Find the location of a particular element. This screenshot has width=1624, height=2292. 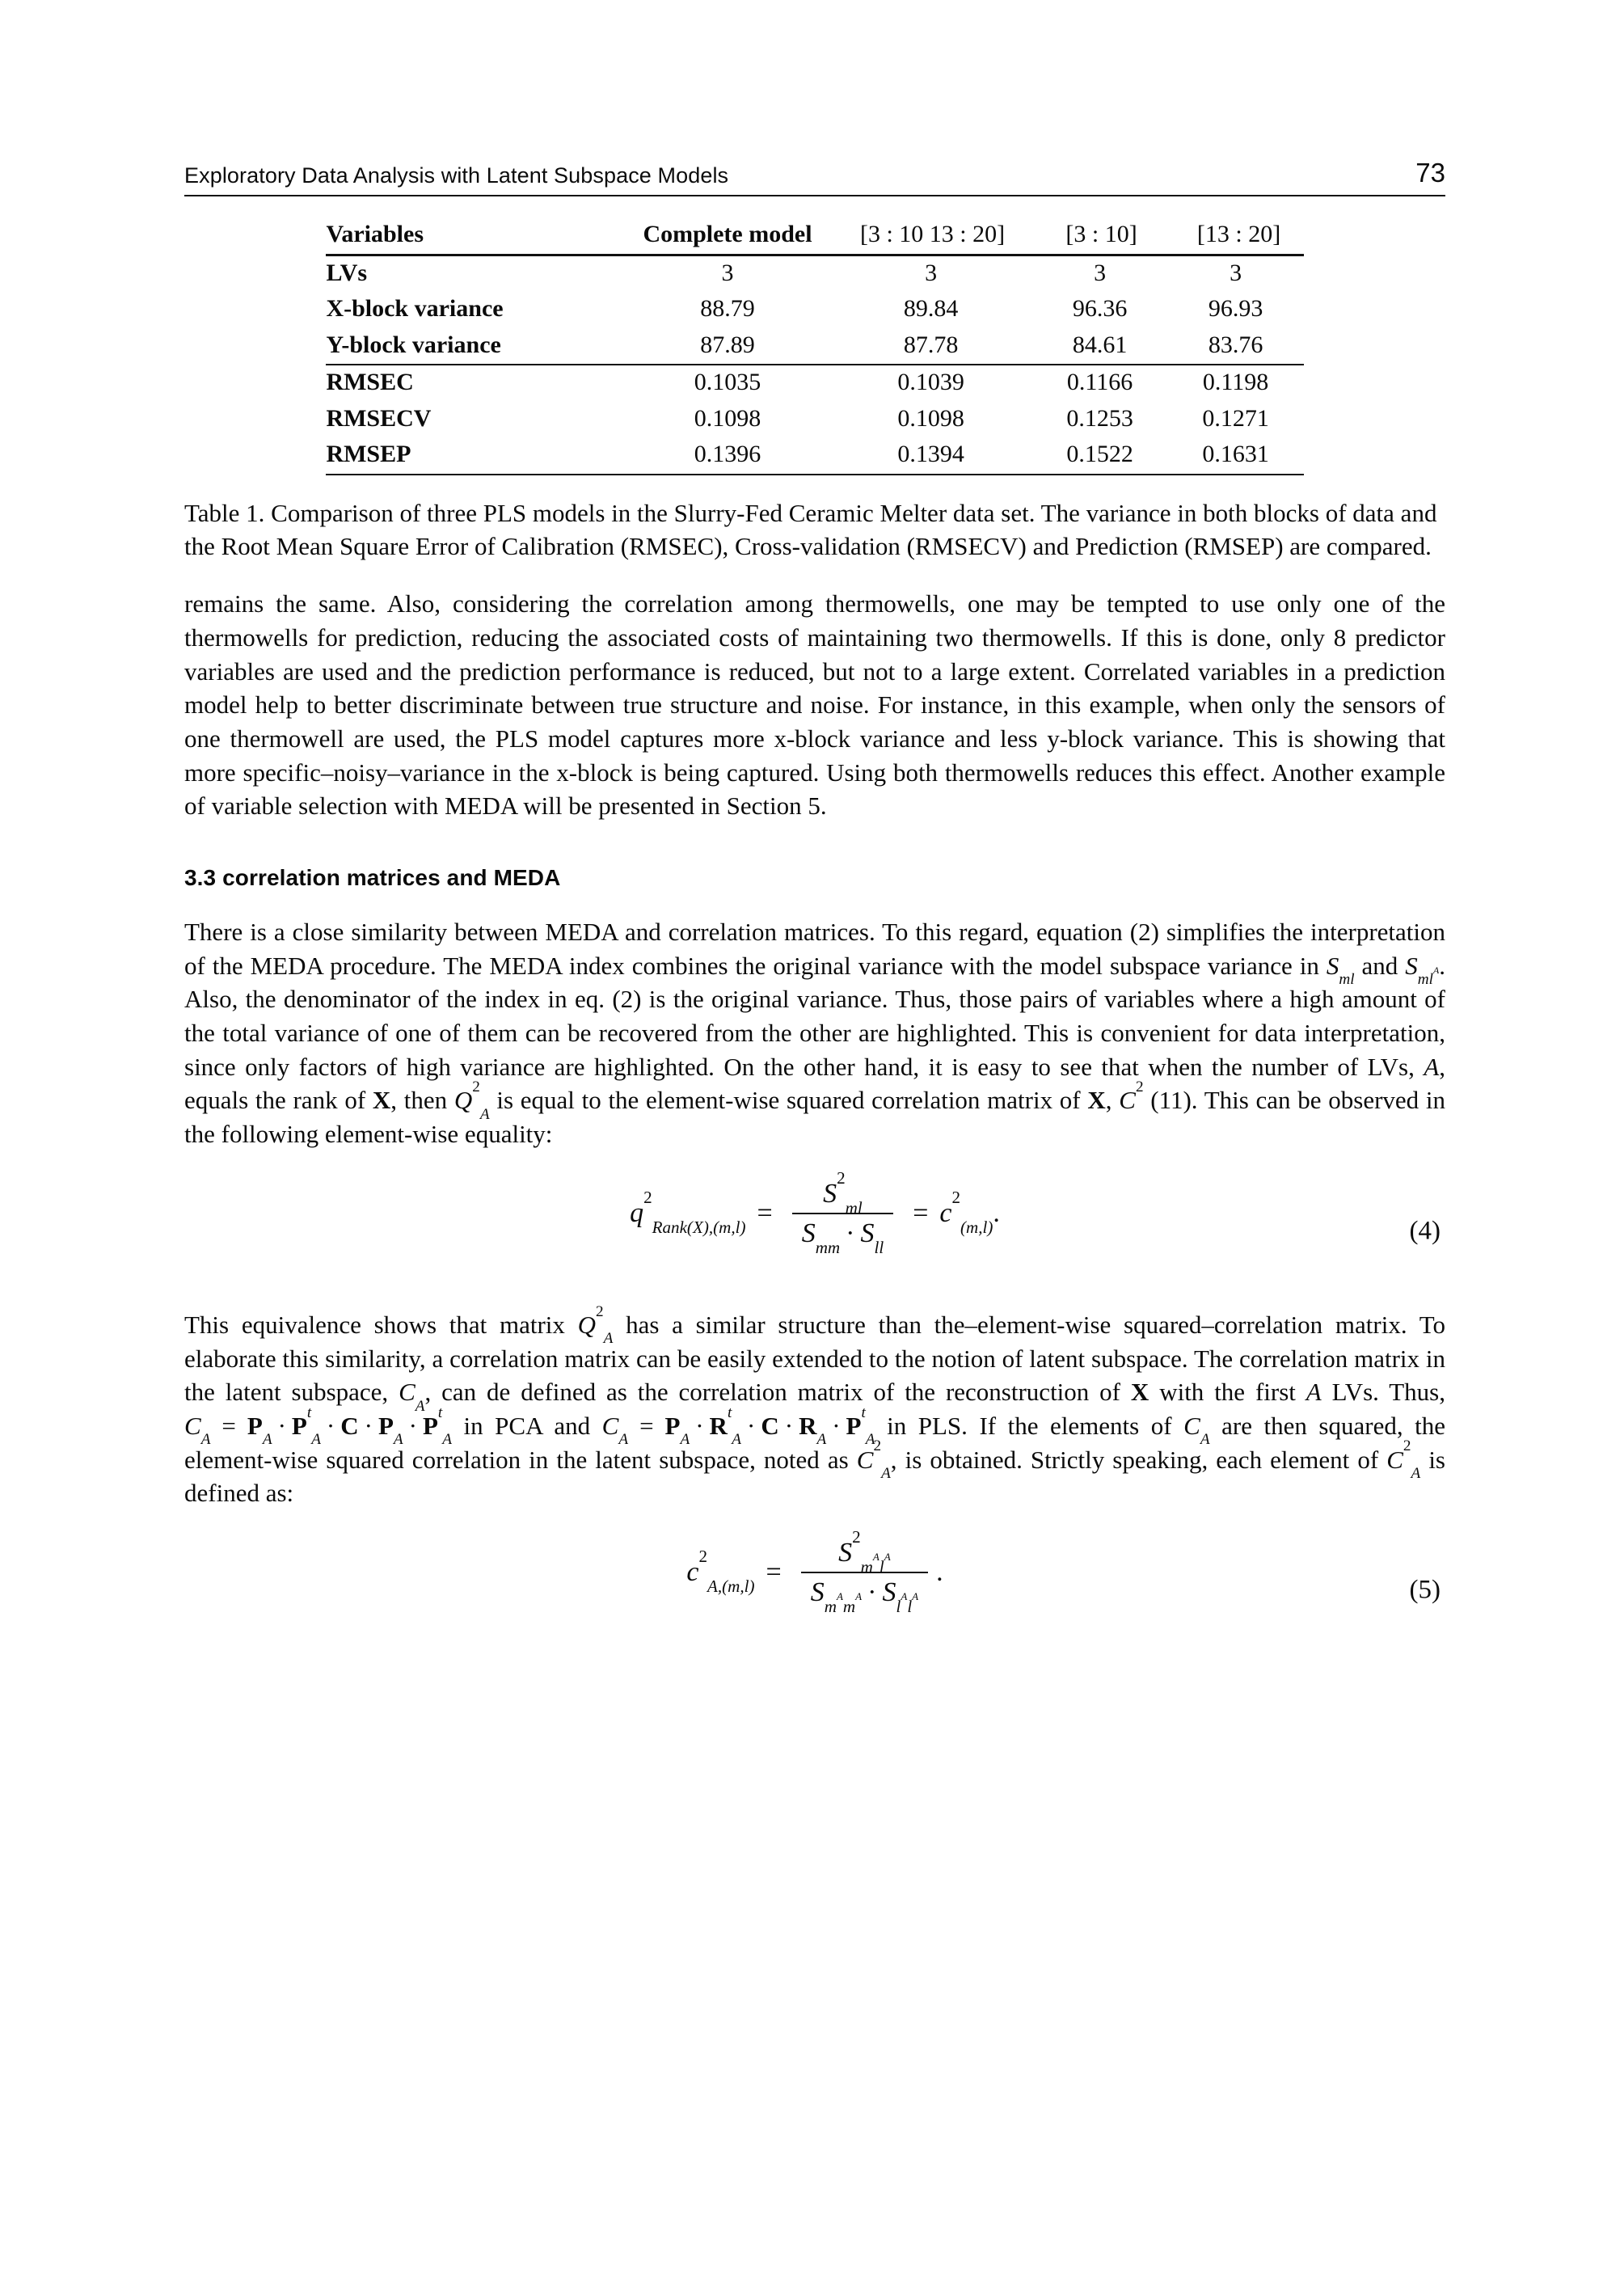

row-label-lvs: LVs is located at coordinates (476, 273).